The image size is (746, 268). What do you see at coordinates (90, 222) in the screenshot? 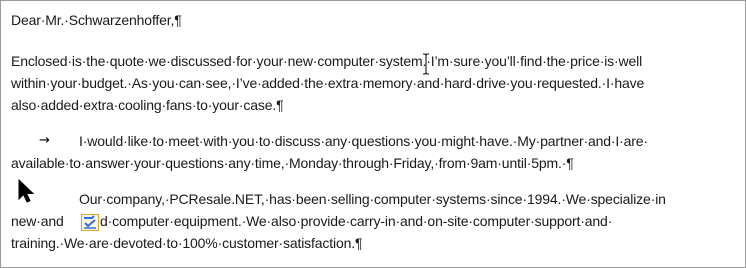
I see `autocorrect-options-icon` at bounding box center [90, 222].